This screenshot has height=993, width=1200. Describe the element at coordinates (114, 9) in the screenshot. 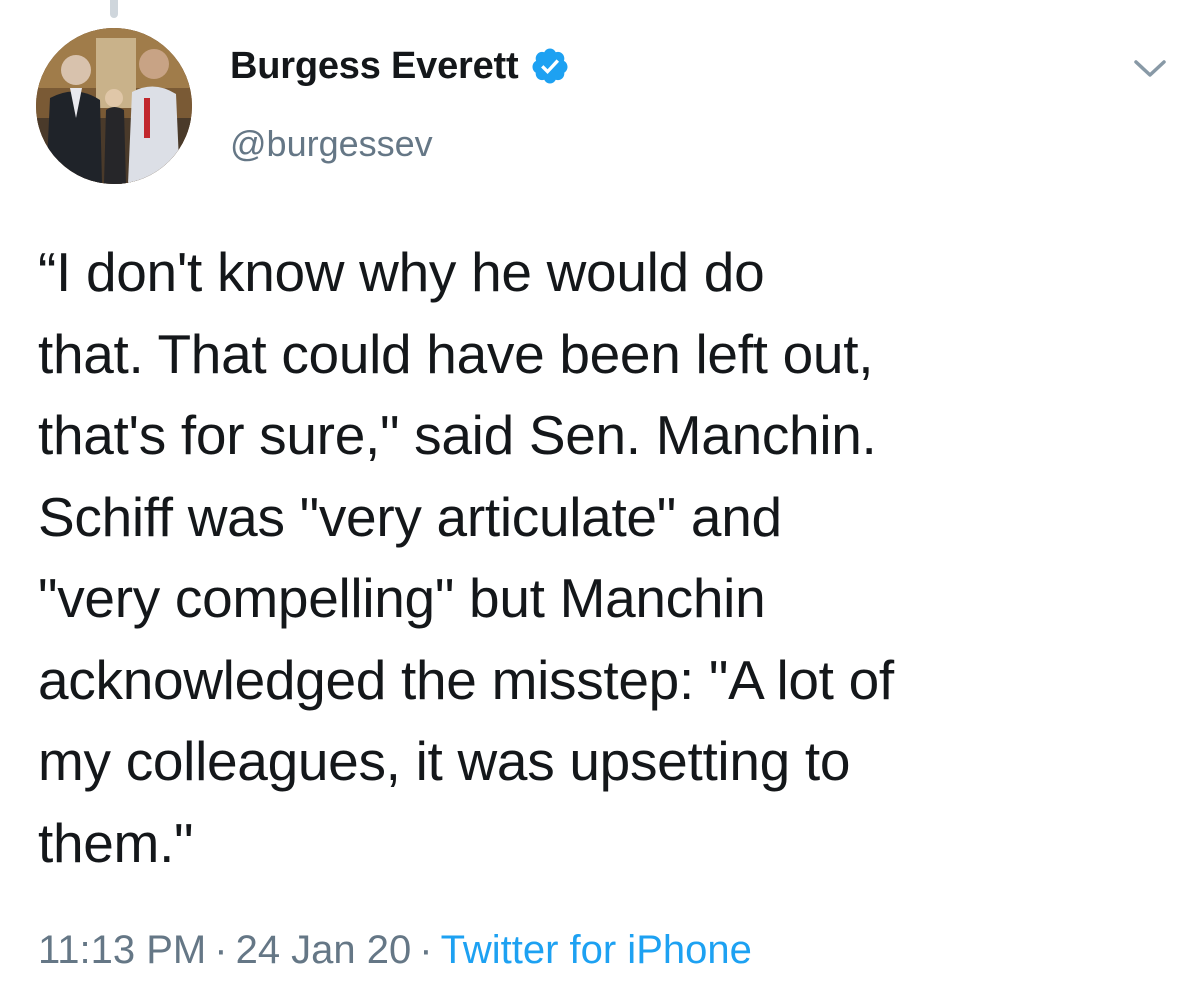

I see `thread-connector-line` at that location.